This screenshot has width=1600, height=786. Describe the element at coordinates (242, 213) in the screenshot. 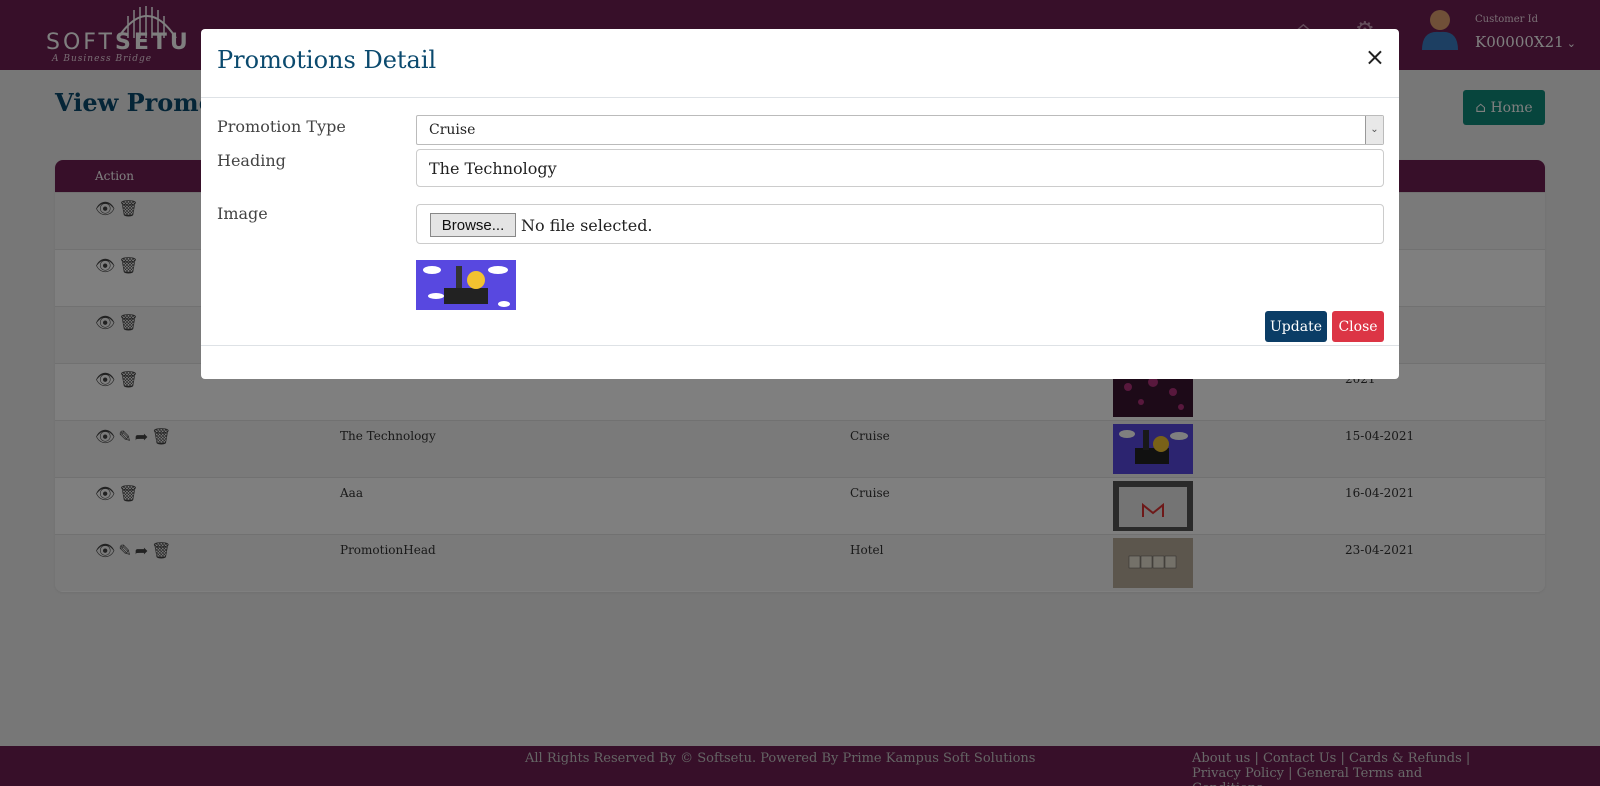

I see `image-label: Image` at that location.